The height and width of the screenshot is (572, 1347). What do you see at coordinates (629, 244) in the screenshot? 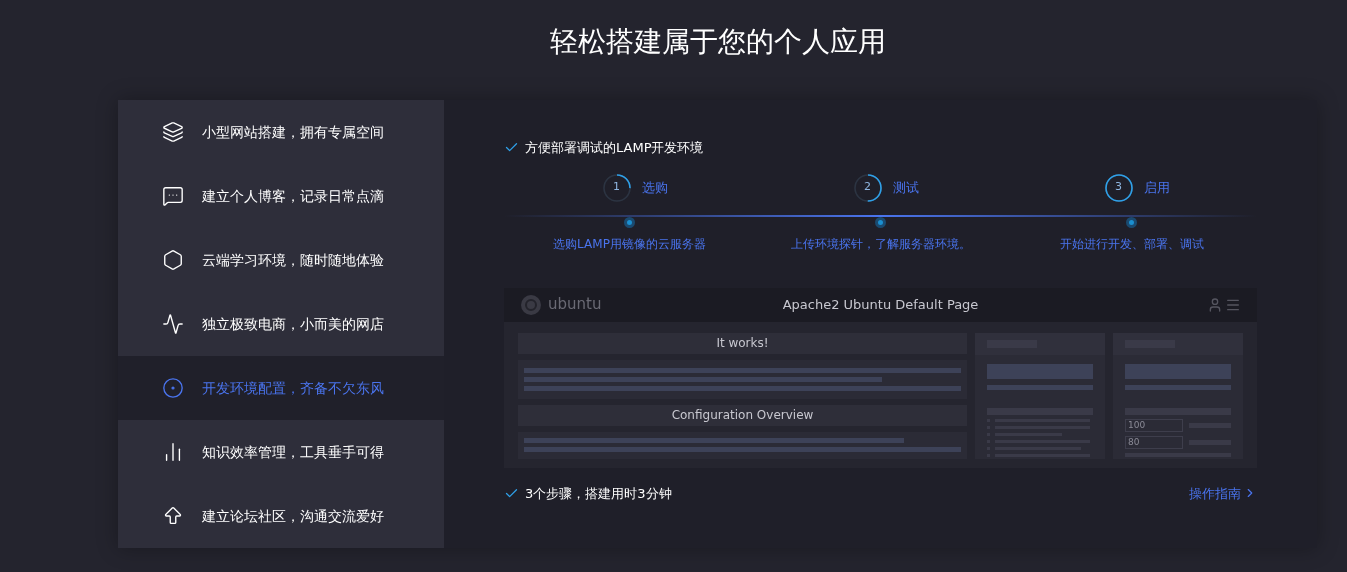
I see `step-description: 选购LAMP用镜像的云服务器` at bounding box center [629, 244].